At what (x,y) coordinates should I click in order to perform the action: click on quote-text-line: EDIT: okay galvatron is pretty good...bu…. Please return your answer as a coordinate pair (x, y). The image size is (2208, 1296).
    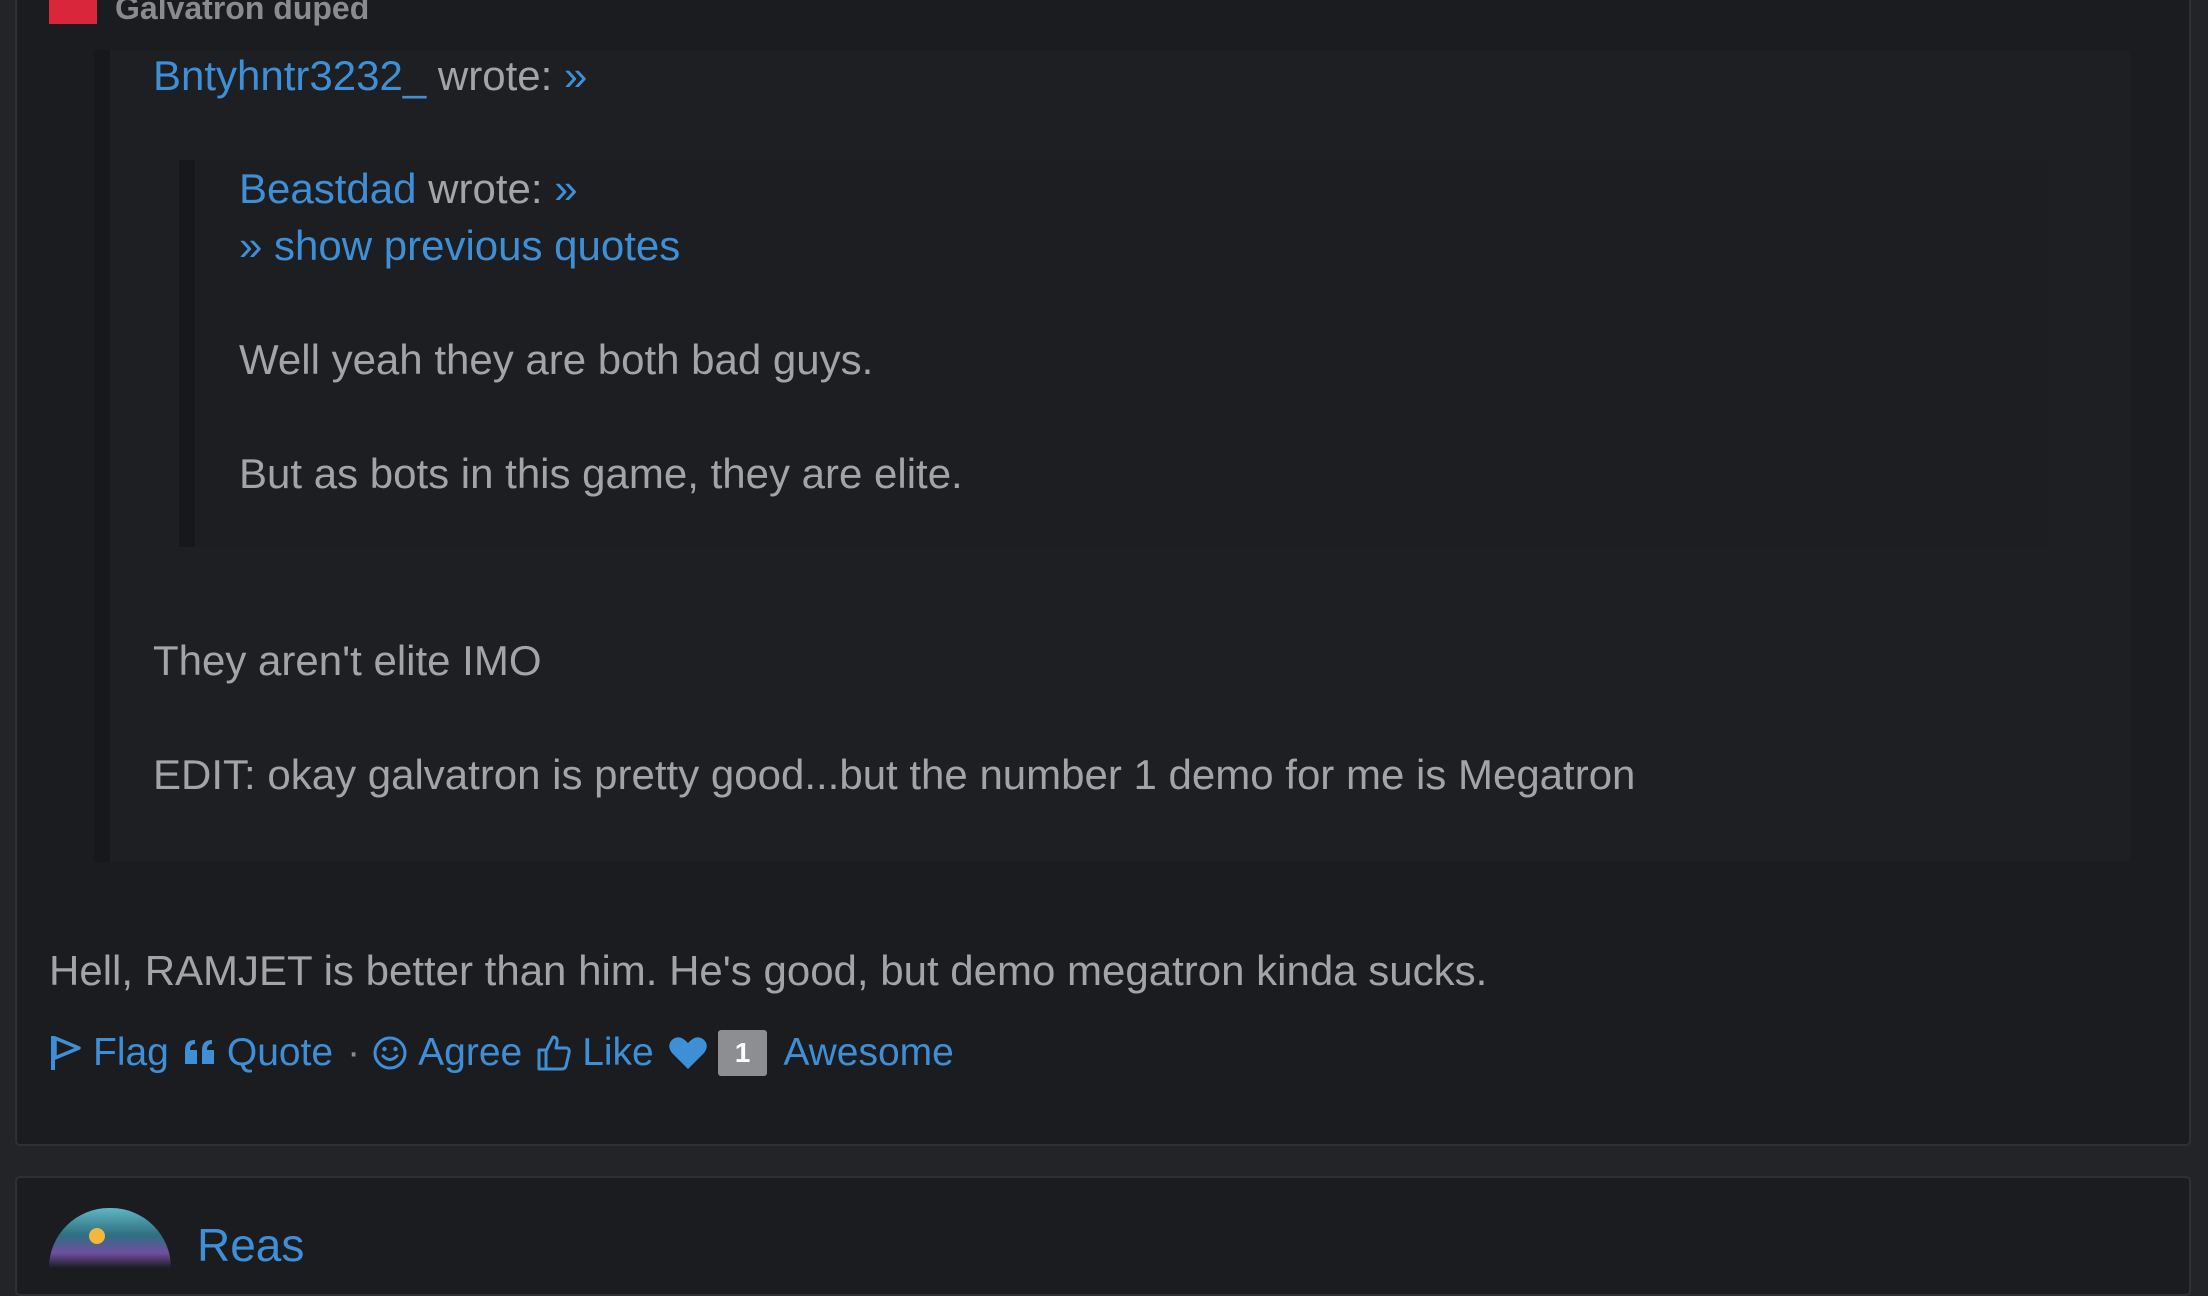
    Looking at the image, I should click on (894, 774).